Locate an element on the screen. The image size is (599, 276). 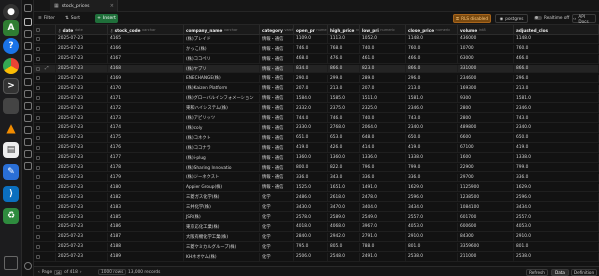
cell-company-name: 三菱ケミカルグループ(株) is located at coordinates (222, 246).